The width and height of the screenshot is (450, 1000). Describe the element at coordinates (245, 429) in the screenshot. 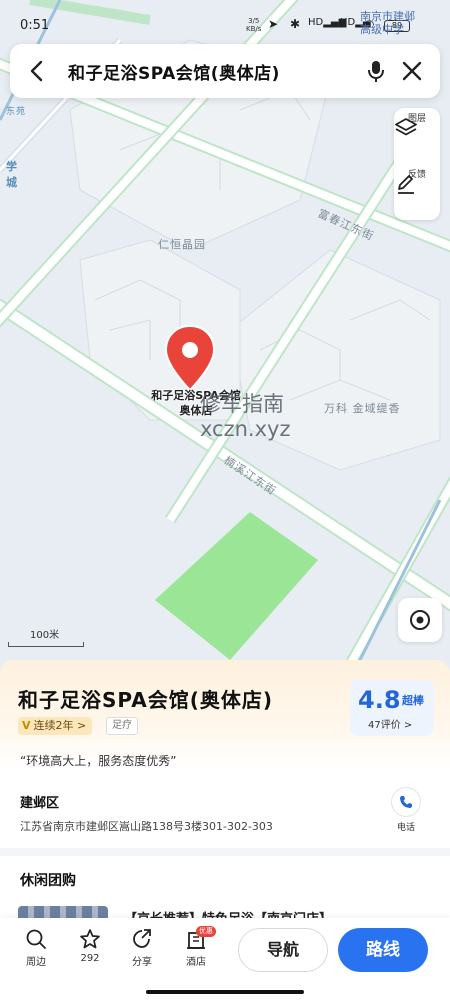

I see `watermark-line2: xczn.xyz` at that location.